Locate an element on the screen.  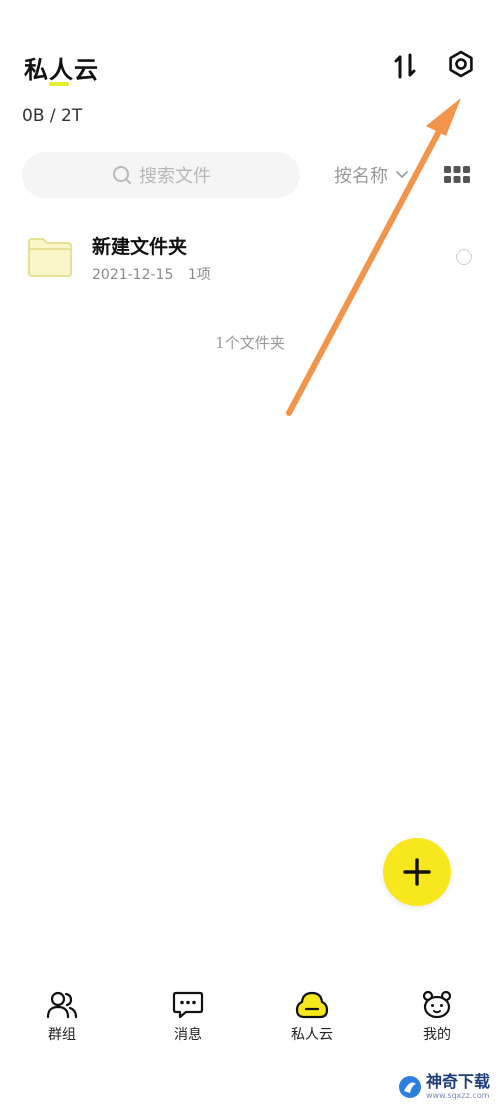
watermark-logo-icon is located at coordinates (410, 1087).